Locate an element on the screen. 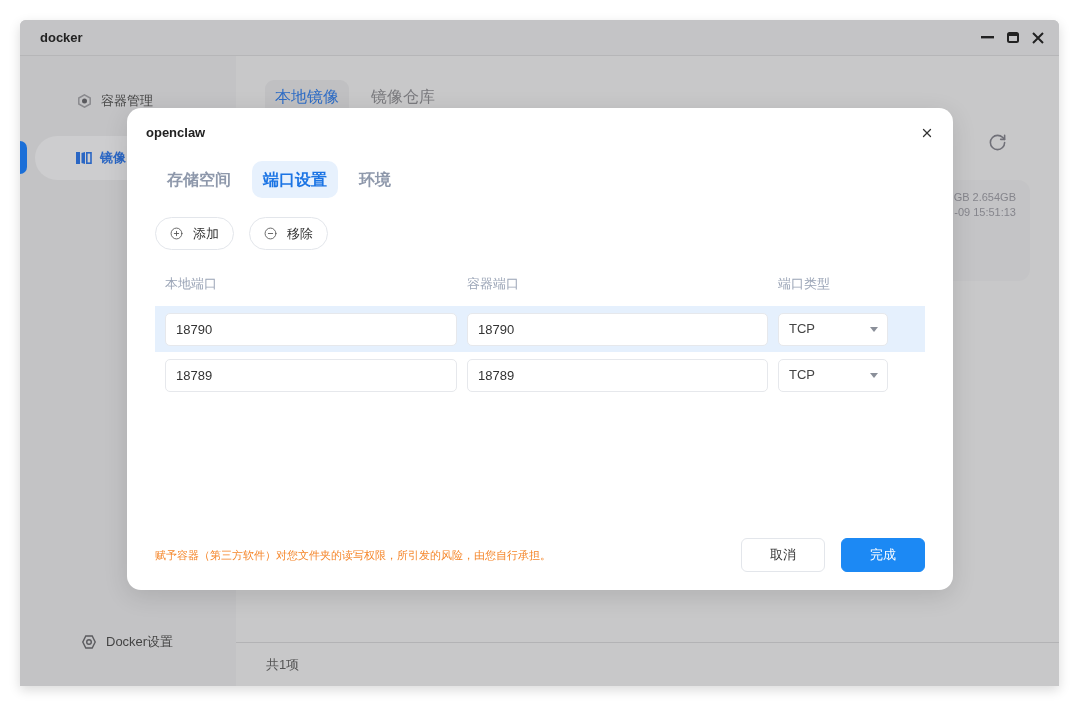 This screenshot has height=710, width=1080. minus-circle-icon is located at coordinates (270, 233).